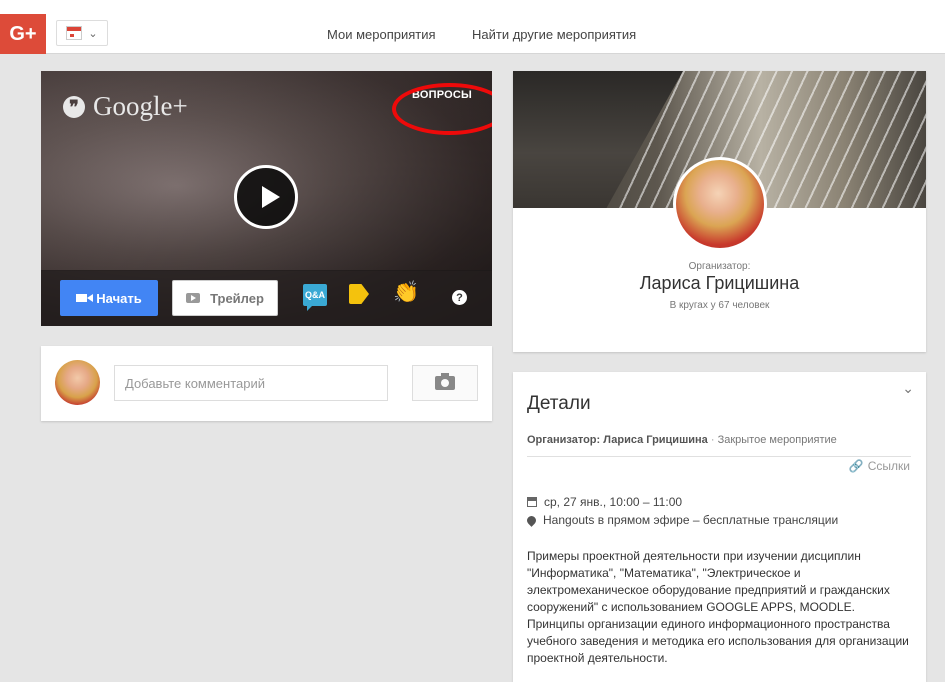  What do you see at coordinates (908, 388) in the screenshot?
I see `collapse-chevron-icon: ⌄` at bounding box center [908, 388].